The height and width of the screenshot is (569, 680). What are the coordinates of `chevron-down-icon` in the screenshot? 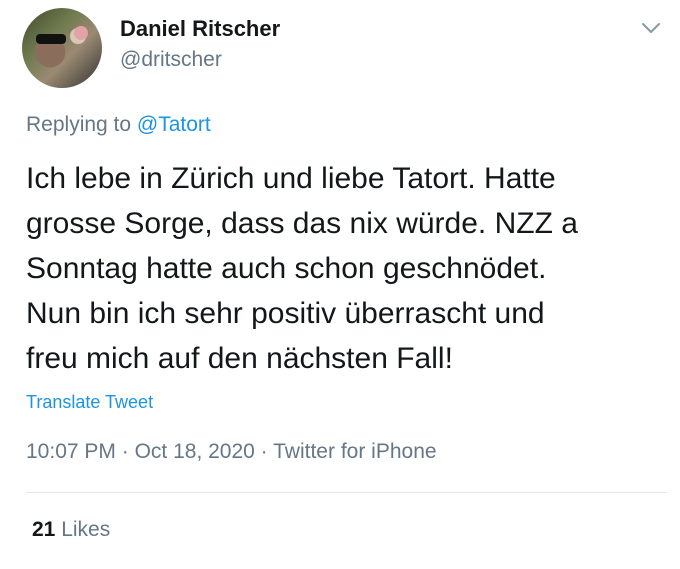 It's located at (651, 28).